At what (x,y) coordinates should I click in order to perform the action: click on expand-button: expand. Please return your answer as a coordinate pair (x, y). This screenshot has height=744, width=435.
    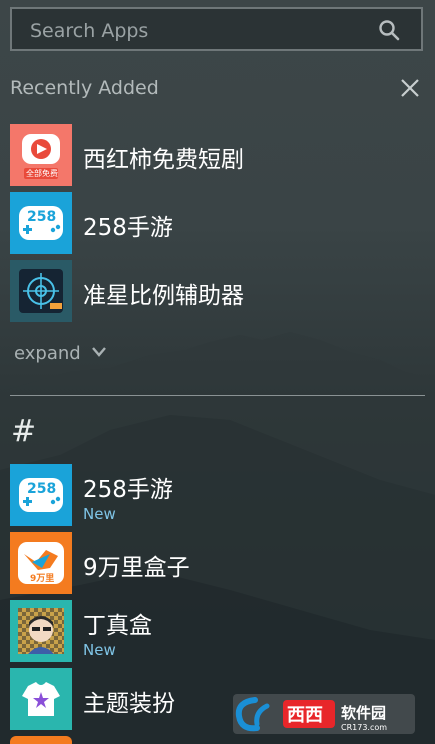
    Looking at the image, I should click on (47, 353).